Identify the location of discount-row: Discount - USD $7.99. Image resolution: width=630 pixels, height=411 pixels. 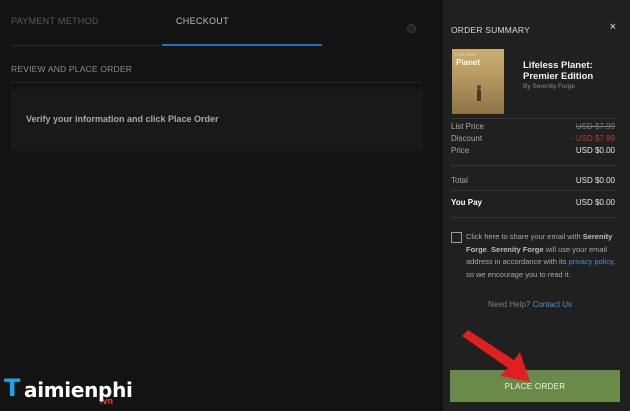
(533, 139).